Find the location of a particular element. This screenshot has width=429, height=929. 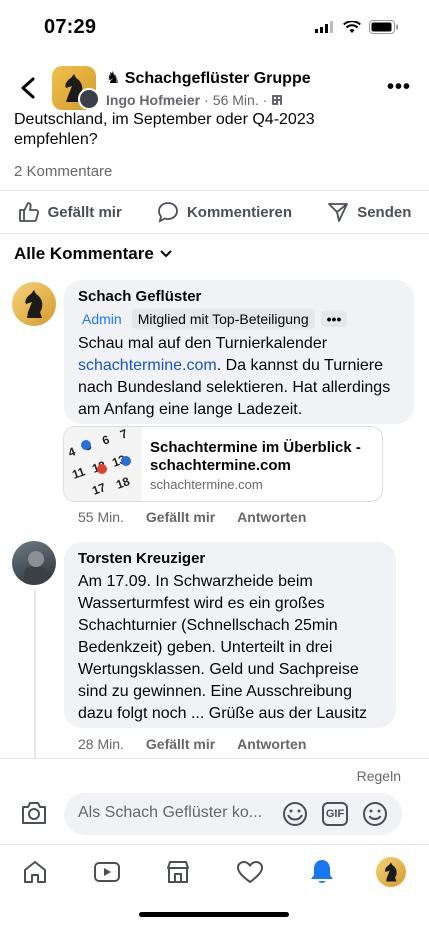

like-icon is located at coordinates (28, 212).